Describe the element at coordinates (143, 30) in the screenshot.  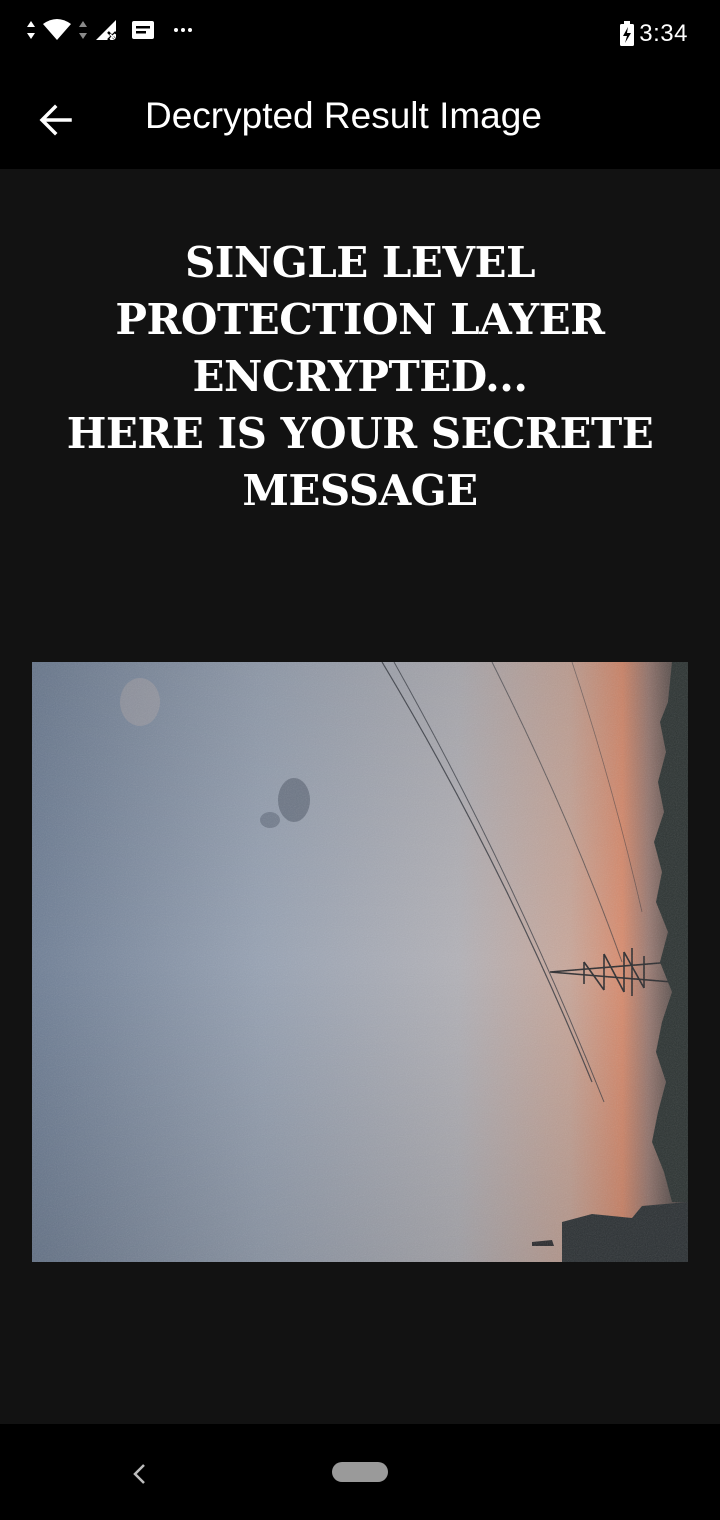
I see `notification-message-icon` at that location.